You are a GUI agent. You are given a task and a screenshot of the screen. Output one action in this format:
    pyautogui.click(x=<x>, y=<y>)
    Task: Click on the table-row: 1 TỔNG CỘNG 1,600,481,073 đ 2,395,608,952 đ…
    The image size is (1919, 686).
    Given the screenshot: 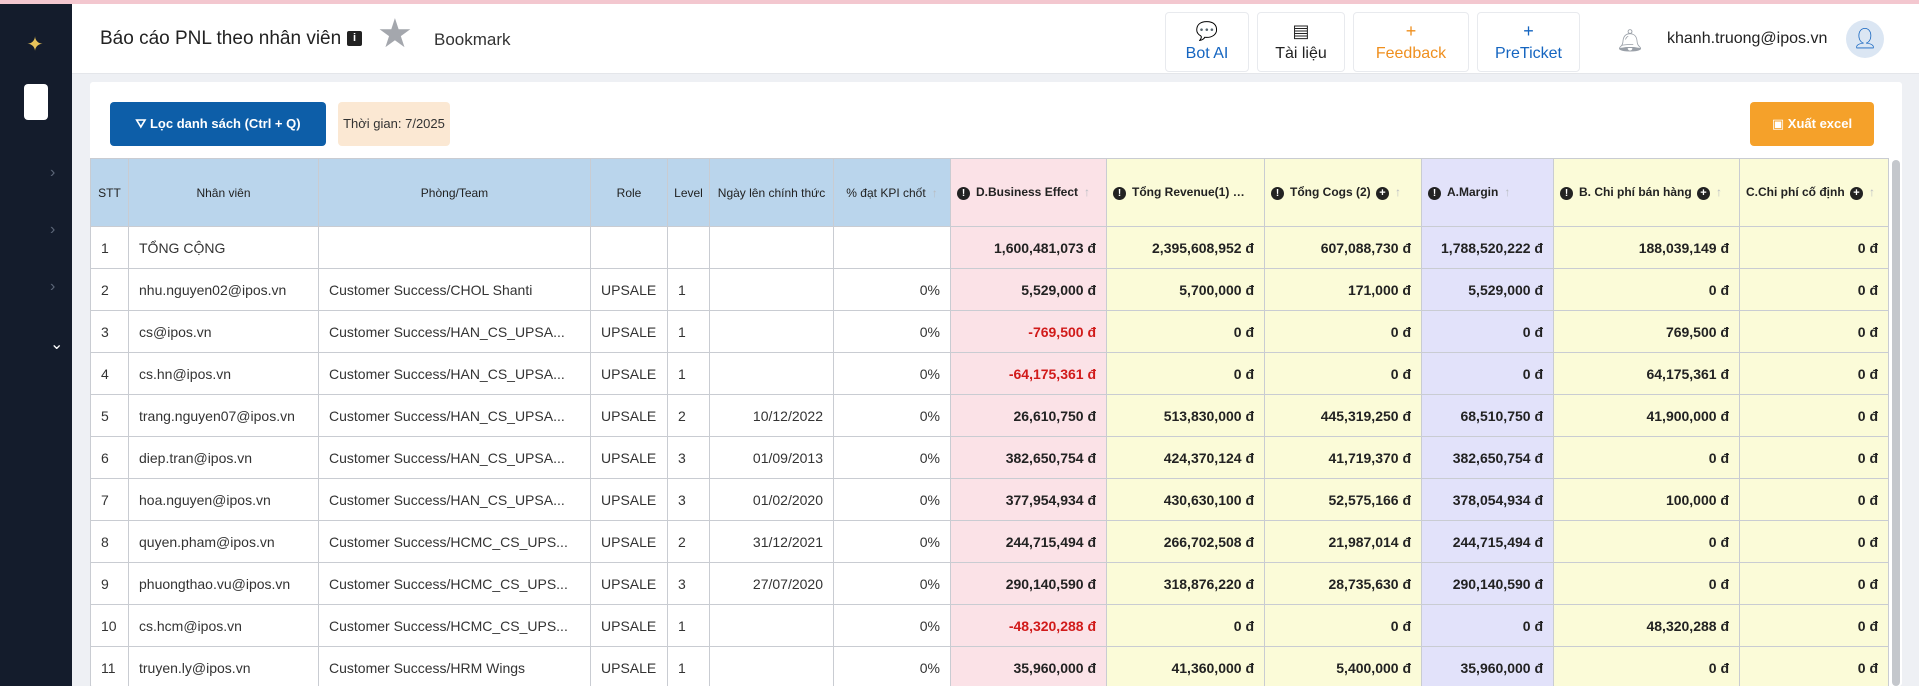 What is the action you would take?
    pyautogui.click(x=989, y=247)
    